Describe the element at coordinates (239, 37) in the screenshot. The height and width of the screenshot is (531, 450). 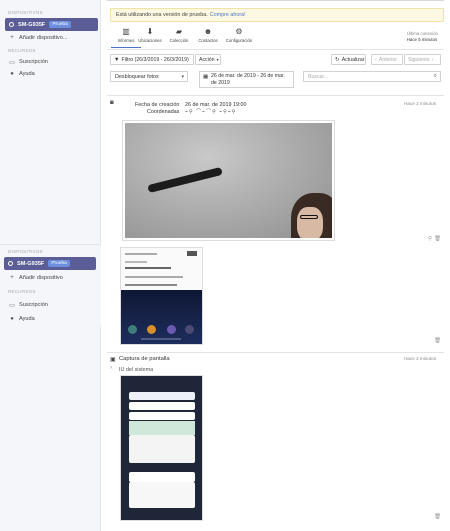
I see `tab-settings: ⚙ Configuración` at that location.